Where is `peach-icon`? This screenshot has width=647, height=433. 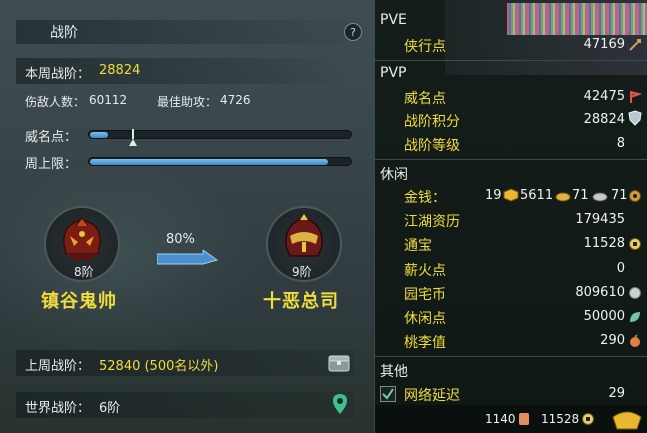 peach-icon is located at coordinates (635, 342).